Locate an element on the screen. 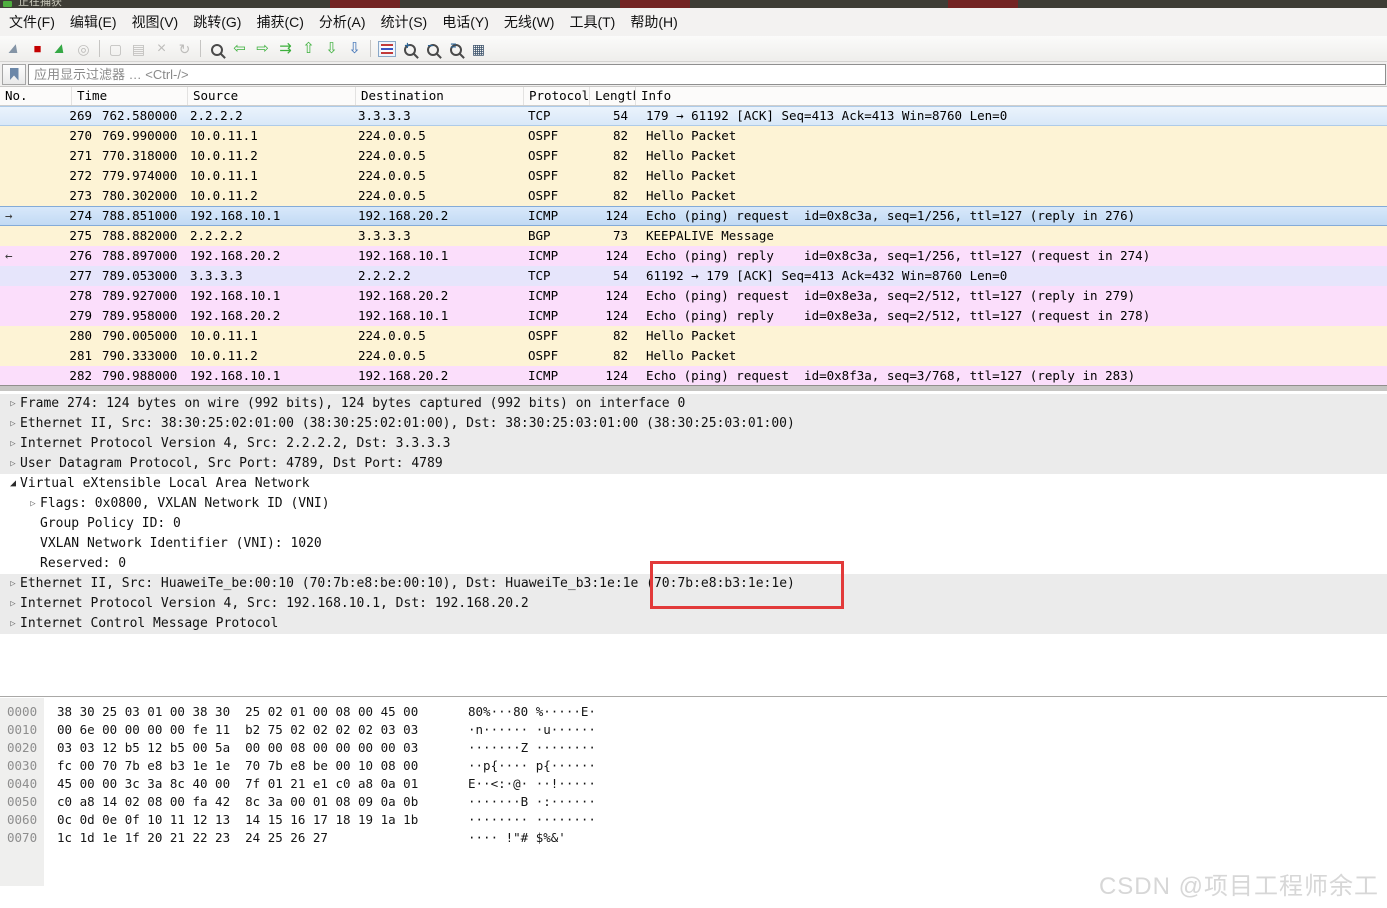  detail-line-vxlan: ◢ Virtual eXtensible Local Area Network is located at coordinates (693, 484).